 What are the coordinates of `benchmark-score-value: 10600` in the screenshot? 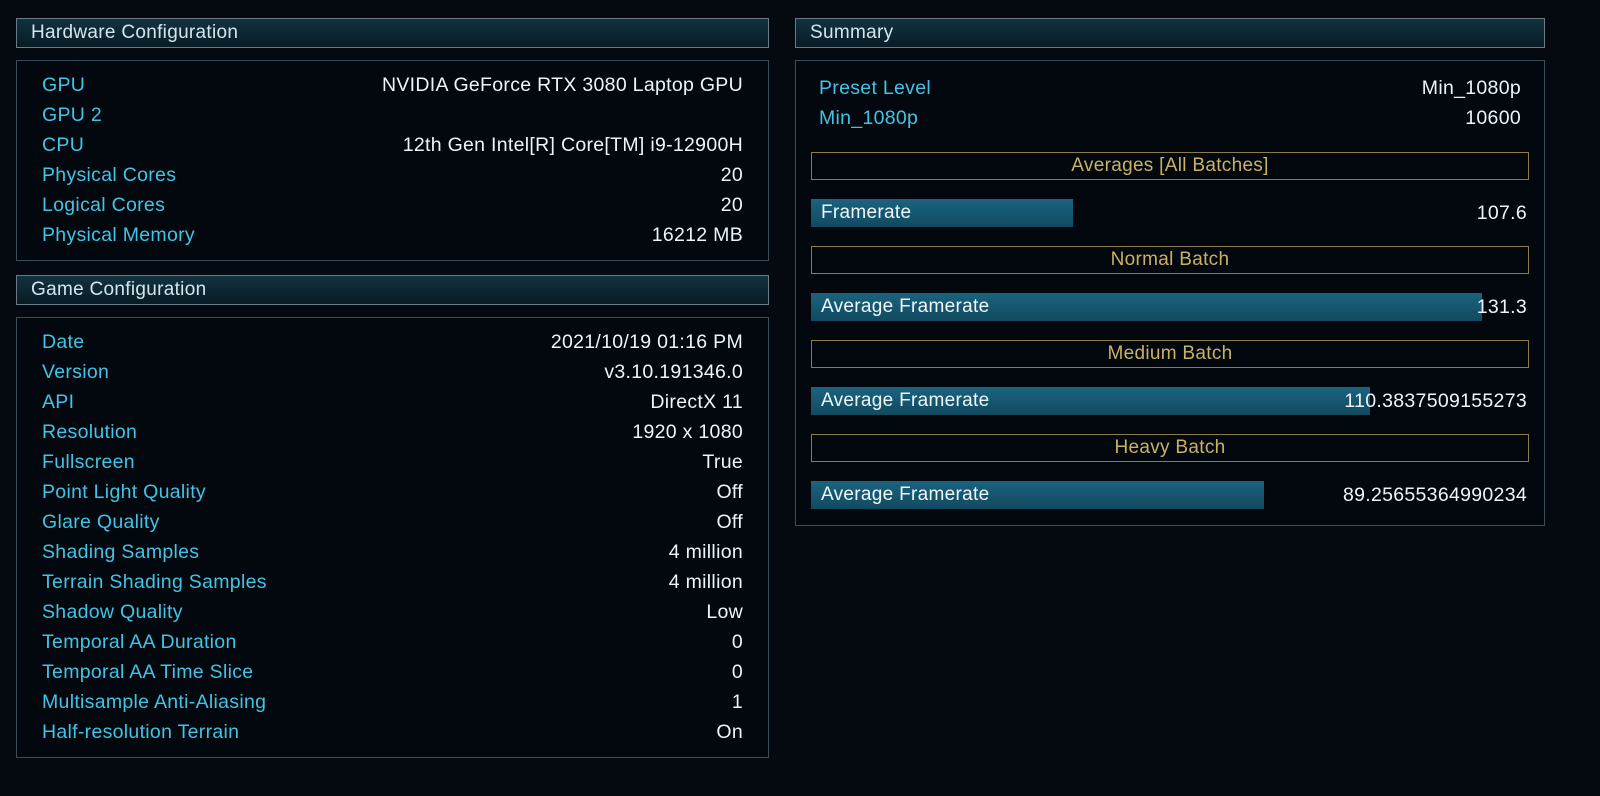 It's located at (1493, 117).